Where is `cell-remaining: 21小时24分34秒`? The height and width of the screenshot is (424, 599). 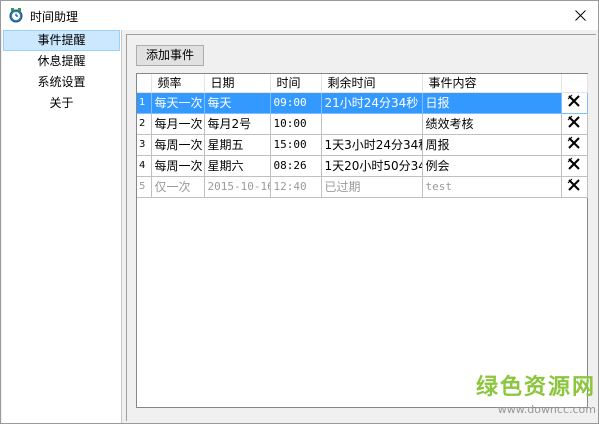
cell-remaining: 21小时24分34秒 is located at coordinates (372, 103).